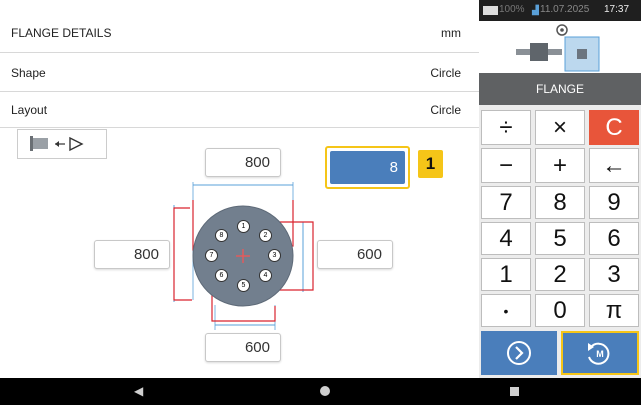 The image size is (641, 405). What do you see at coordinates (138, 391) in the screenshot?
I see `back-icon: ◀` at bounding box center [138, 391].